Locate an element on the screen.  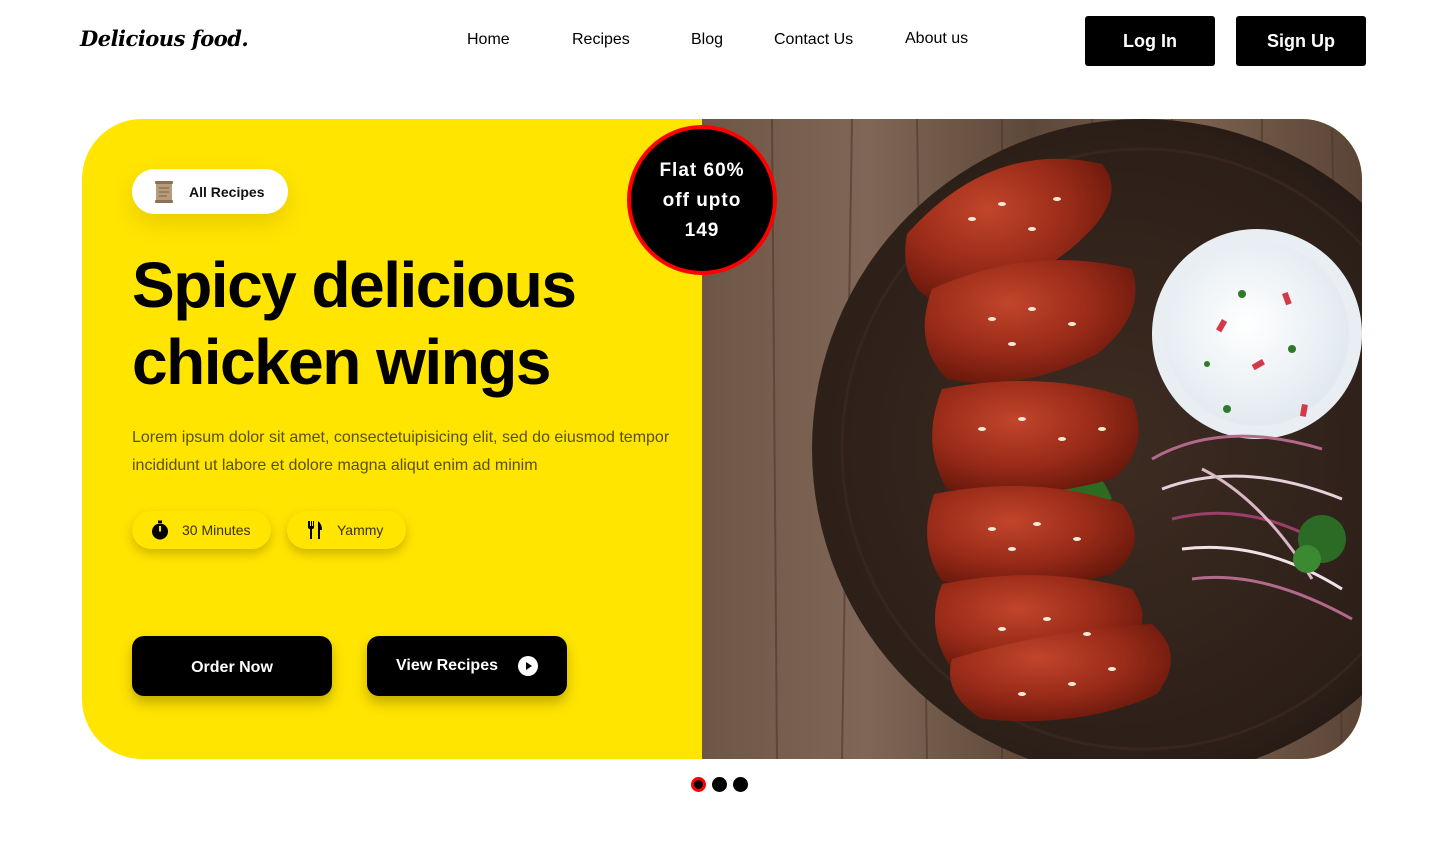
taste-label: Yammy is located at coordinates (360, 530).